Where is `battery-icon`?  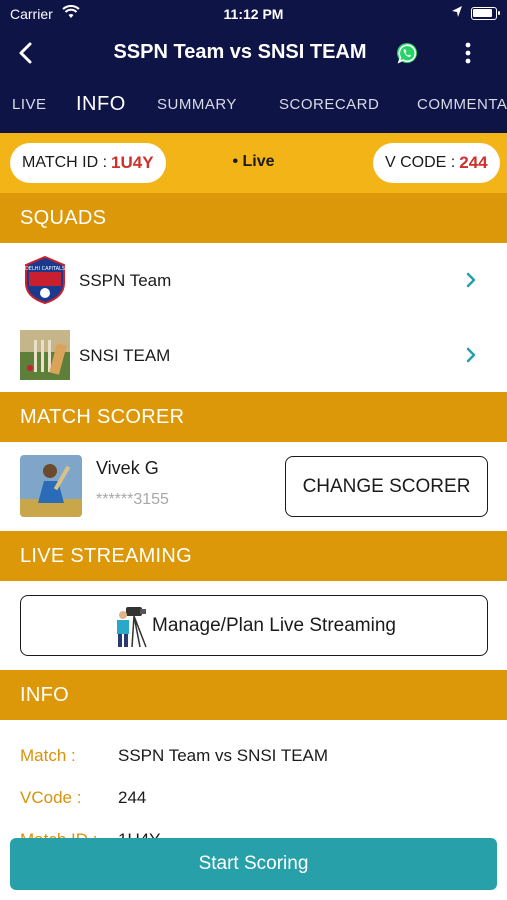 battery-icon is located at coordinates (485, 13).